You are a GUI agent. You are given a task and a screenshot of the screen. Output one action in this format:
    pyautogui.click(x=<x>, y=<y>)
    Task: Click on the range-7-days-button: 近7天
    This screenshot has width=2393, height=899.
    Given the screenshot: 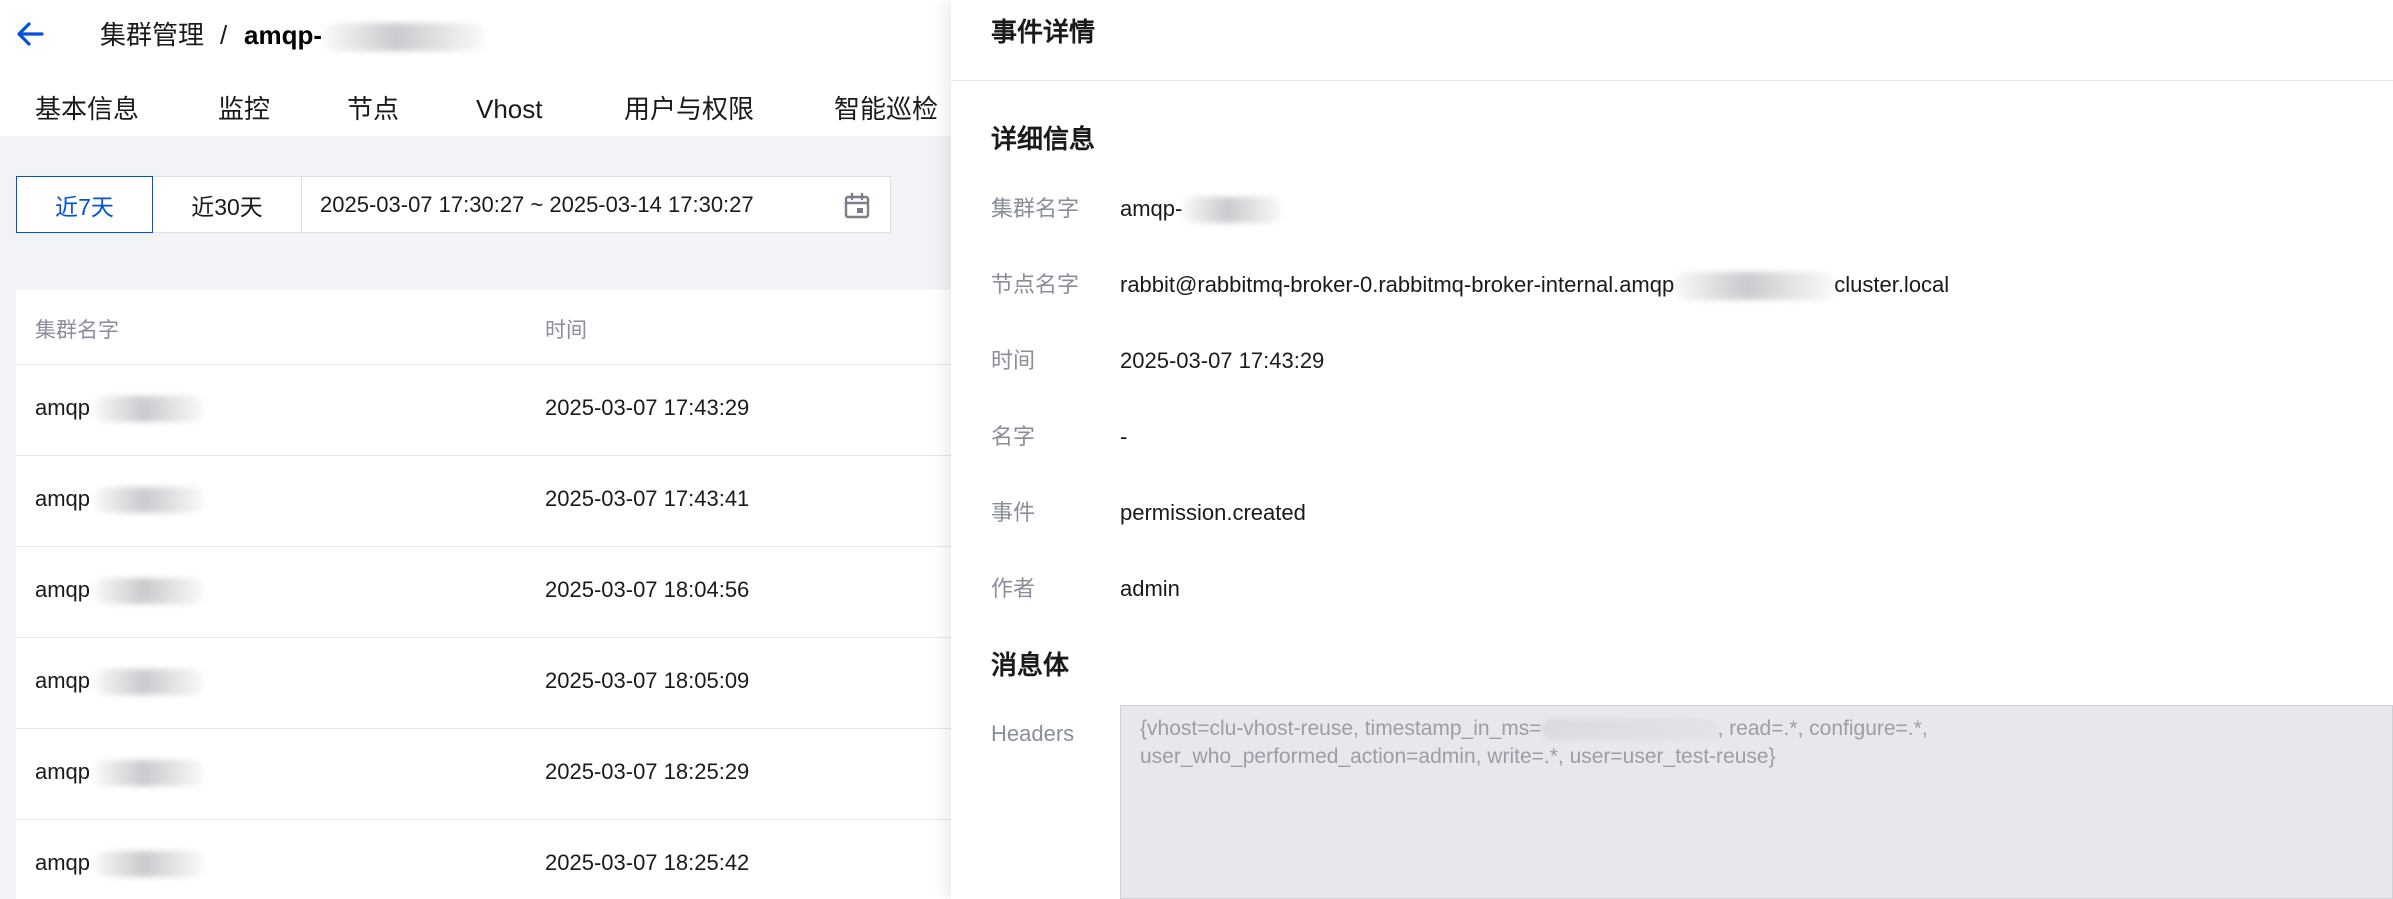 What is the action you would take?
    pyautogui.click(x=84, y=204)
    